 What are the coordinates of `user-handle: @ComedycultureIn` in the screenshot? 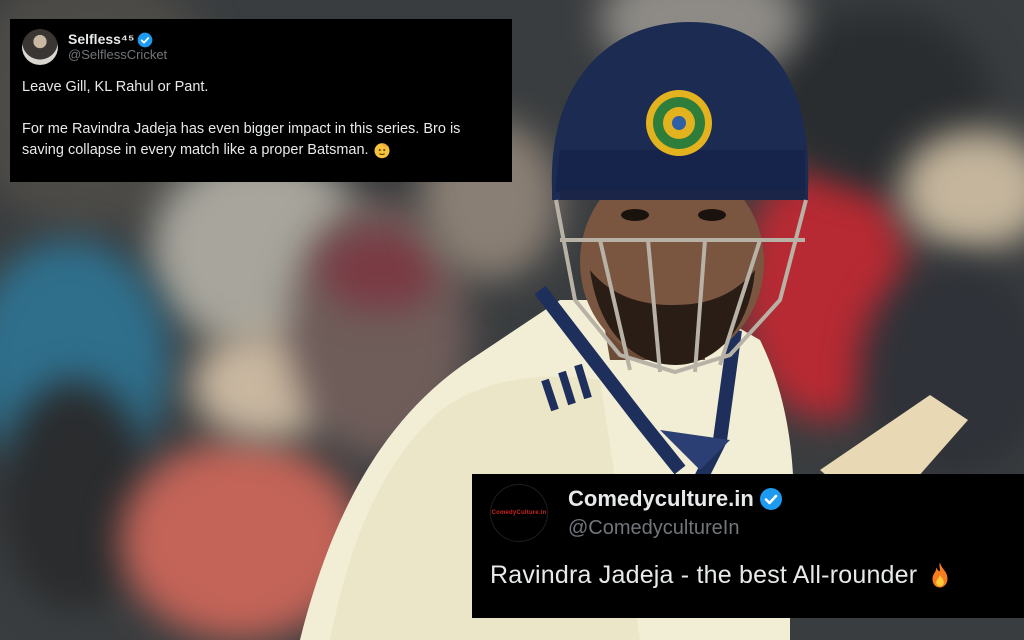 It's located at (675, 528).